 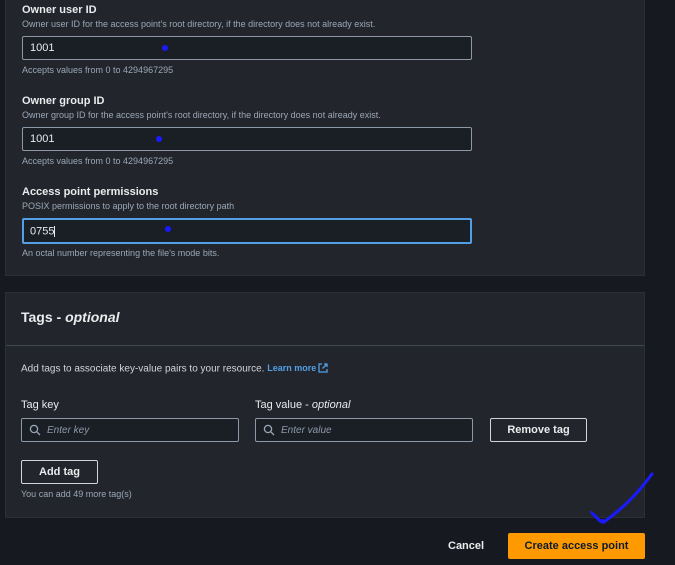 I want to click on tags-header: Tags - optional, so click(x=325, y=319).